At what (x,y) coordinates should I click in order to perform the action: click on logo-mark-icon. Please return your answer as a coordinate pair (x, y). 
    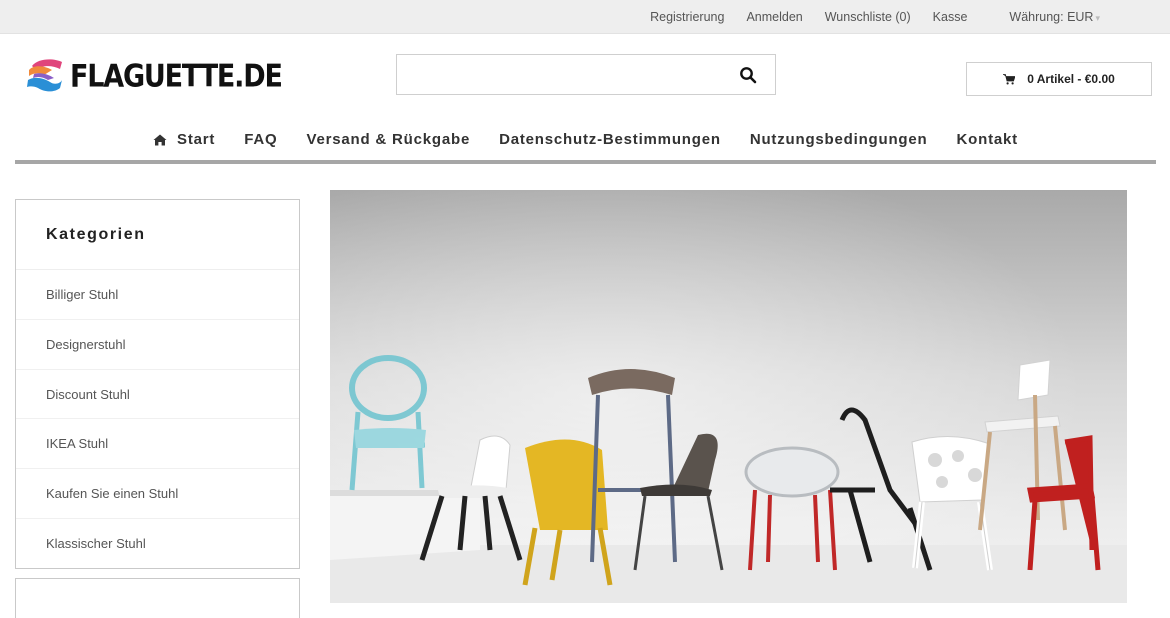
    Looking at the image, I should click on (44, 75).